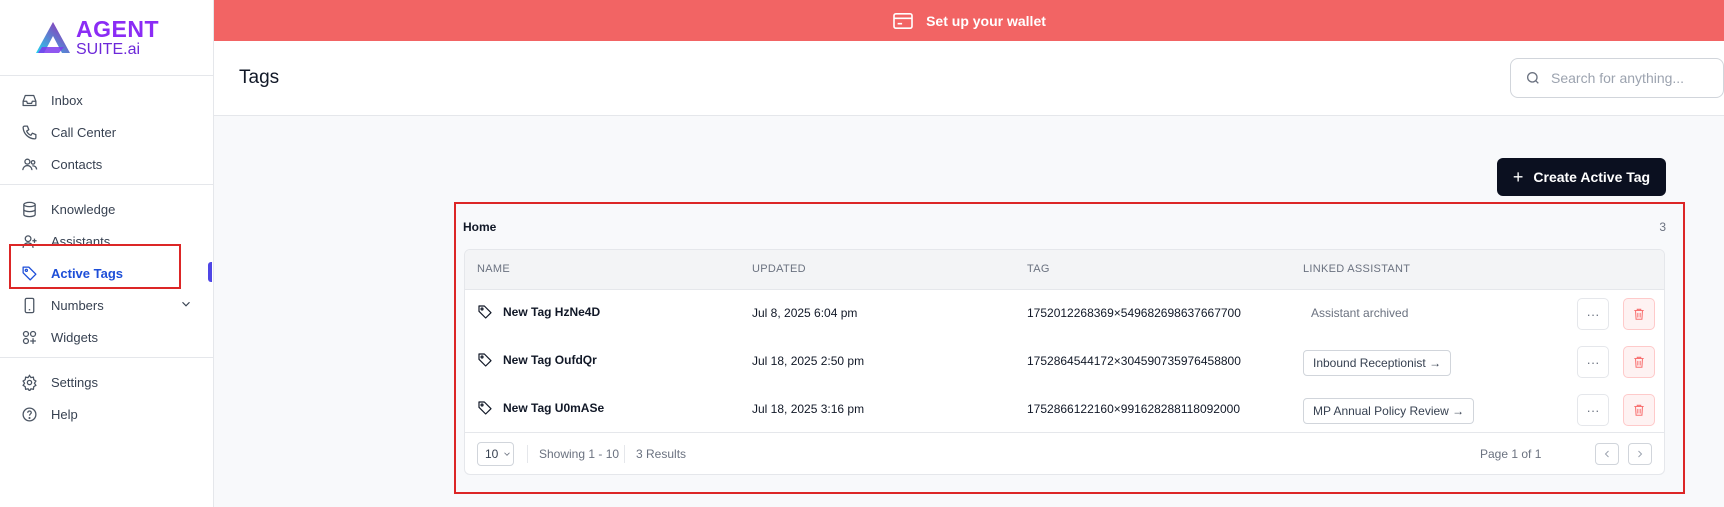 Image resolution: width=1724 pixels, height=507 pixels. I want to click on assistant-archived-text: Assistant archived, so click(1360, 313).